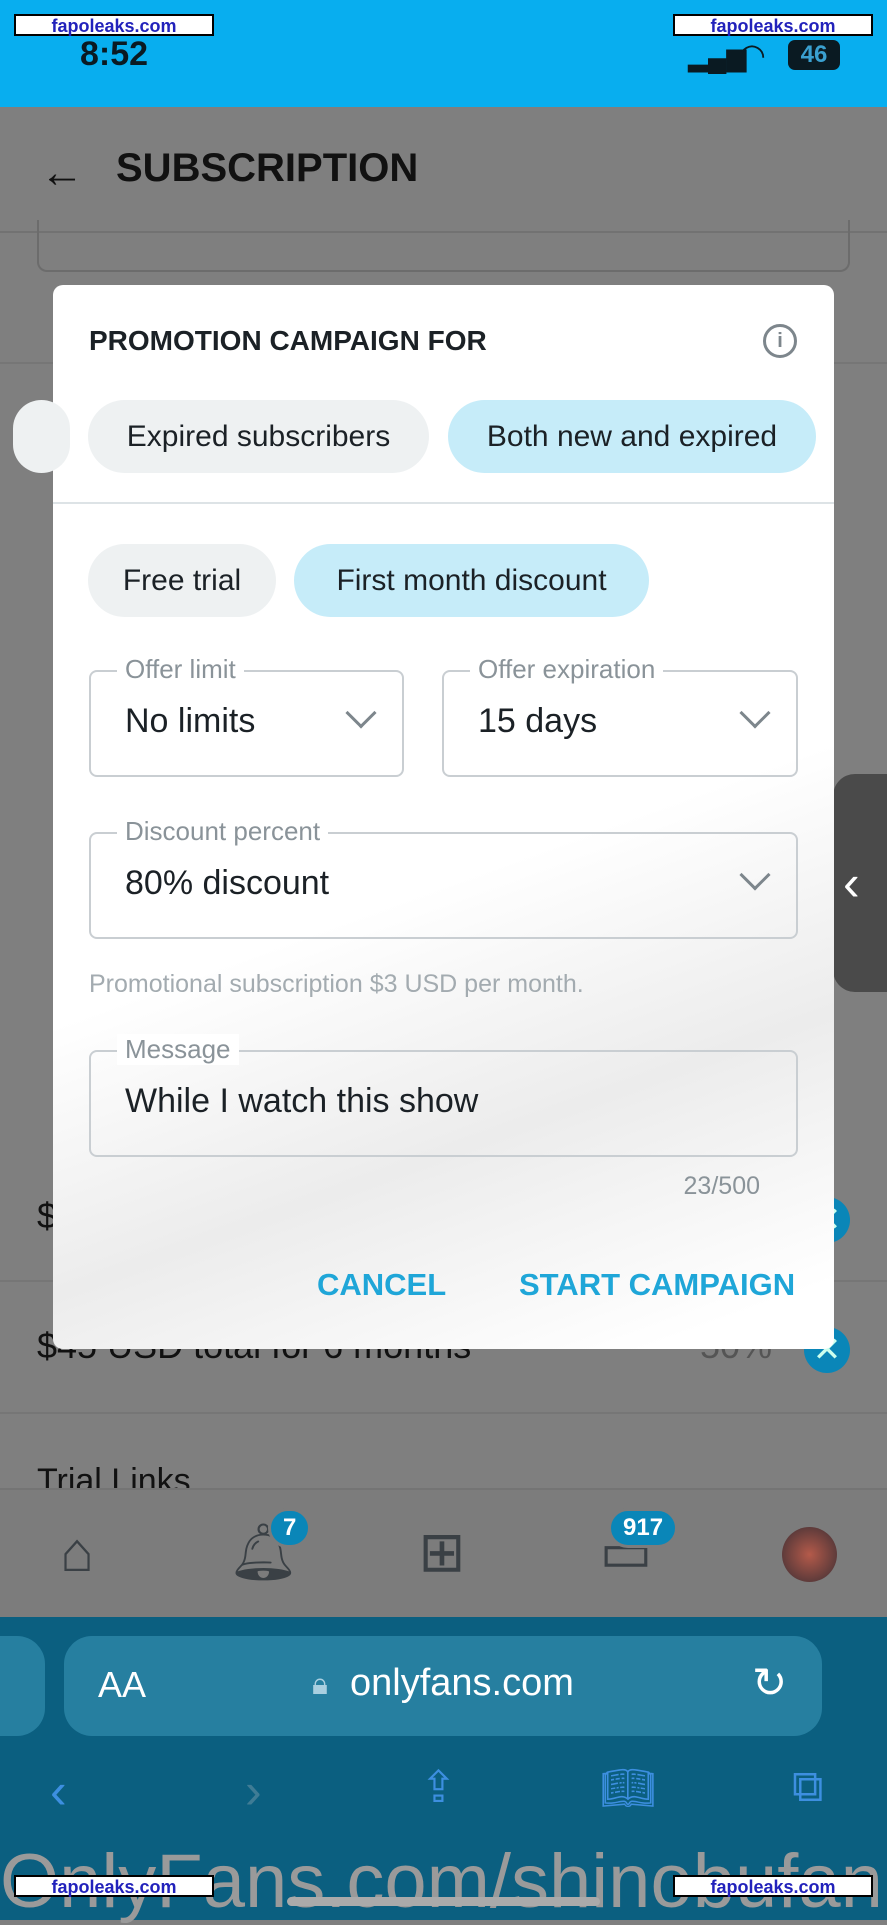 The image size is (887, 1925). What do you see at coordinates (657, 1285) in the screenshot?
I see `start-campaign-button: START CAMPAIGN` at bounding box center [657, 1285].